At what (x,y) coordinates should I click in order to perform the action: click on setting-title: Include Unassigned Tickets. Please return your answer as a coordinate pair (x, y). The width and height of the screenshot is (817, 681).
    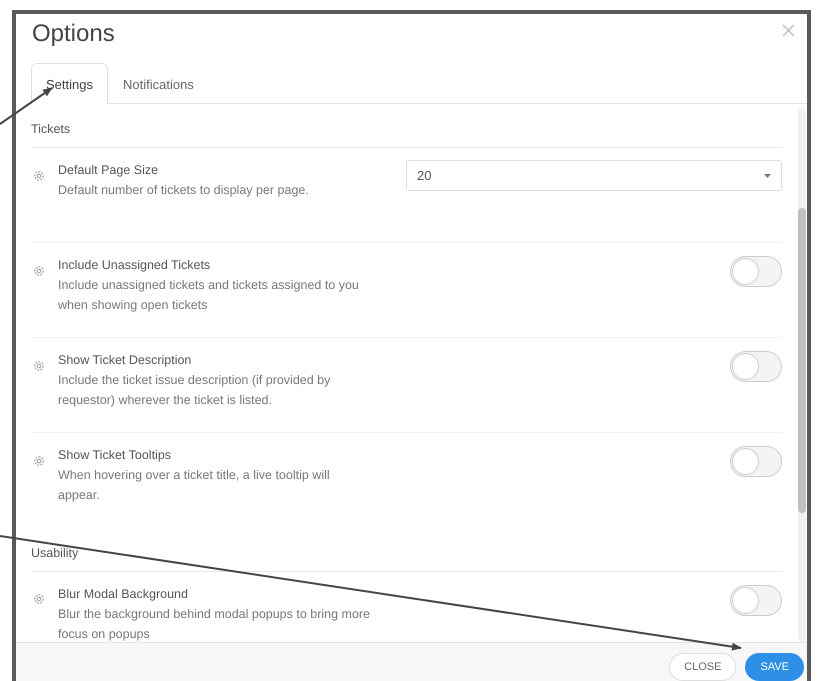
    Looking at the image, I should click on (135, 265).